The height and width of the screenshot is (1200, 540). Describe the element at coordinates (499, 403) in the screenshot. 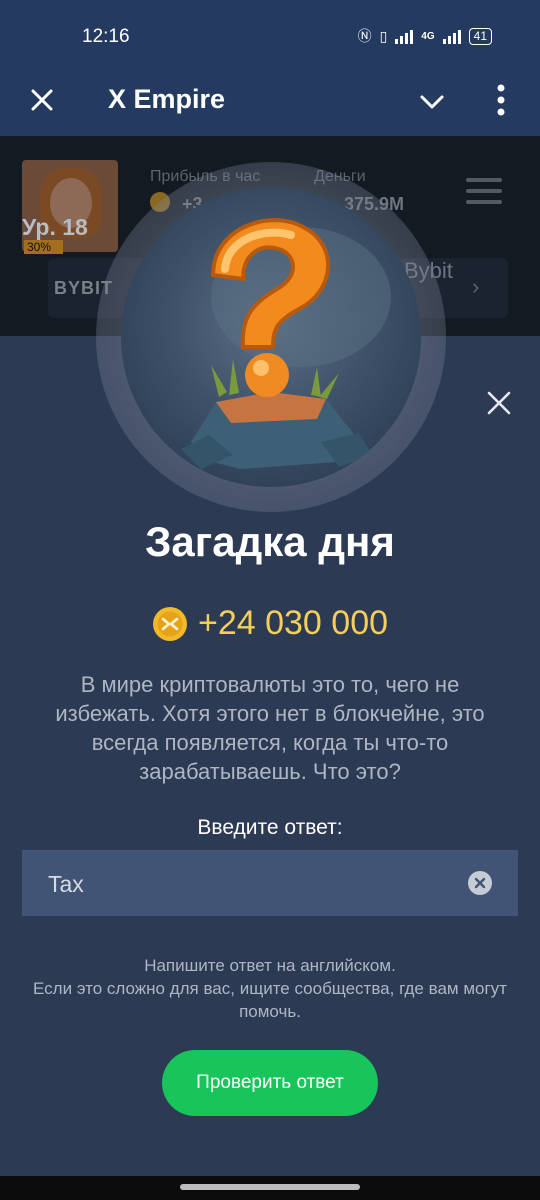

I see `sheet-close-icon` at that location.